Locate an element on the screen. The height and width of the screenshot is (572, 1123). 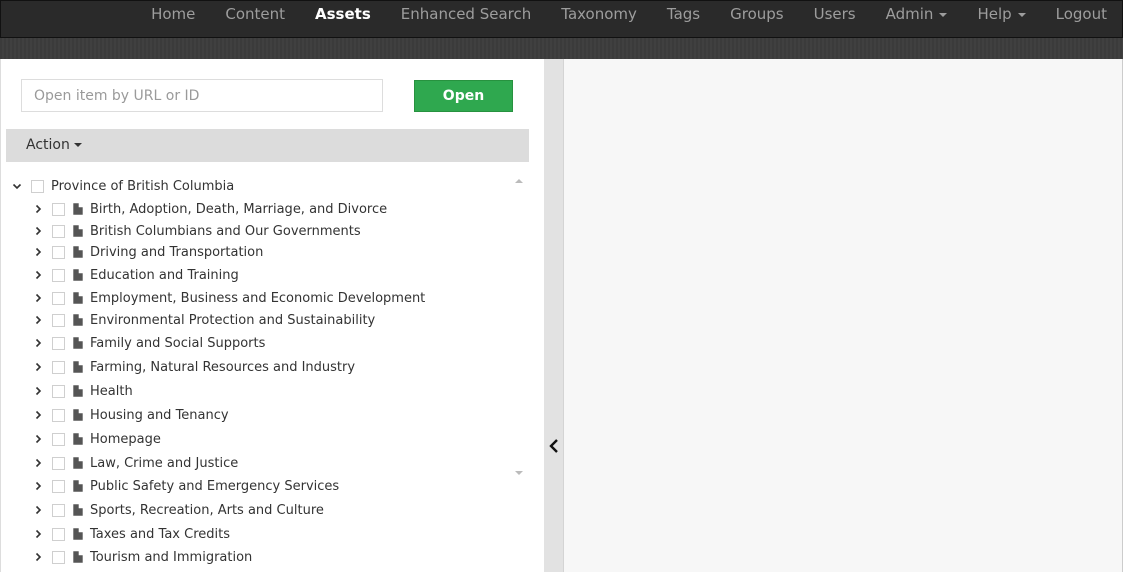
tree-item: British Columbians and Our Governments is located at coordinates (195, 231).